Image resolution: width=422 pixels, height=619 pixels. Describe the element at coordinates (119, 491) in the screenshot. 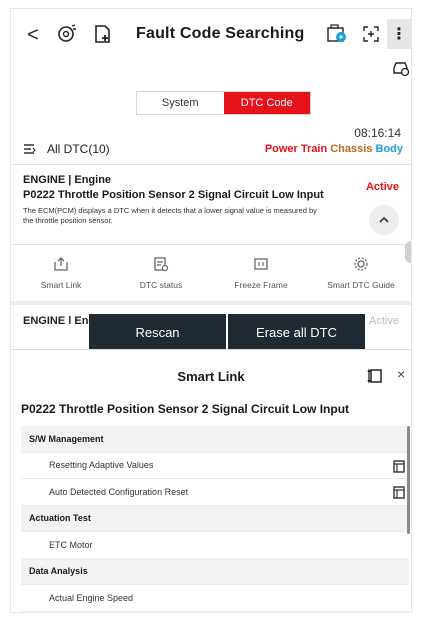

I see `list-item-label: Auto Detected Configuration Reset` at that location.